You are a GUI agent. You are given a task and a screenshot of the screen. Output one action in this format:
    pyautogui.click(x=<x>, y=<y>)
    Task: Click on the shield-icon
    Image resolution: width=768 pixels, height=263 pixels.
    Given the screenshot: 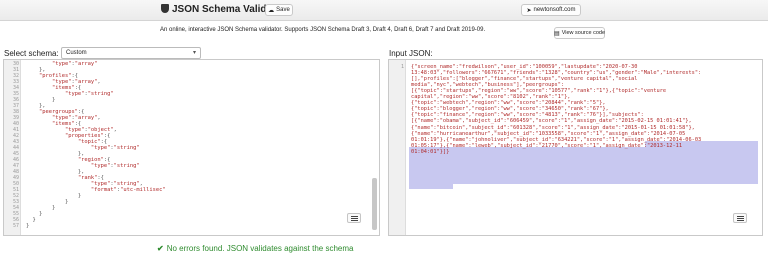 What is the action you would take?
    pyautogui.click(x=165, y=8)
    